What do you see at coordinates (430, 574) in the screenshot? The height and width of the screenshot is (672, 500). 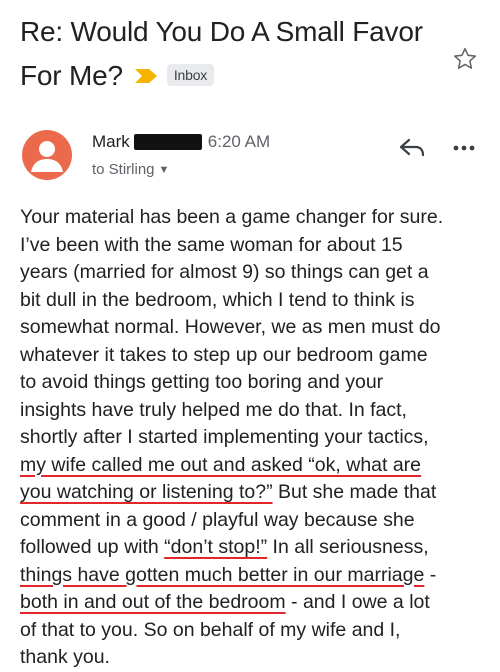 I see `body-text-segment: -` at bounding box center [430, 574].